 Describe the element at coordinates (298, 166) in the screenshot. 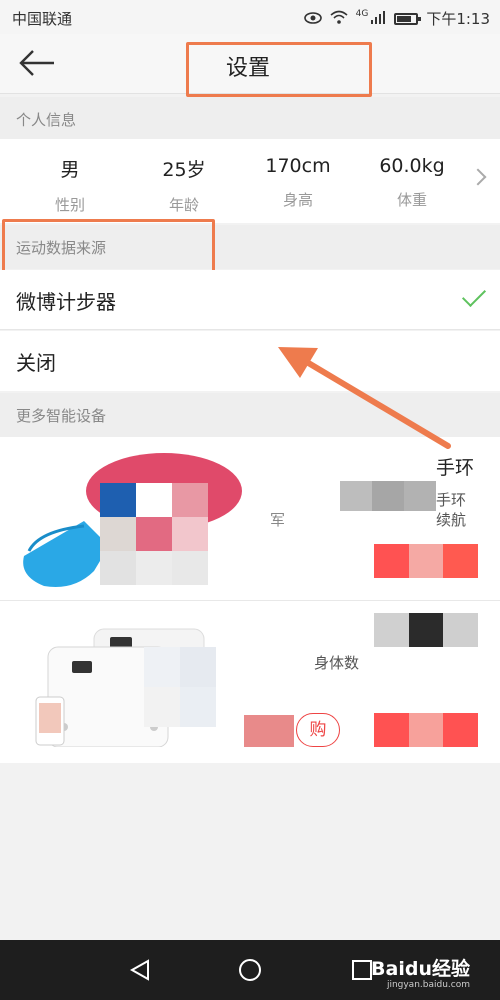

I see `stat-value: 170cm` at that location.